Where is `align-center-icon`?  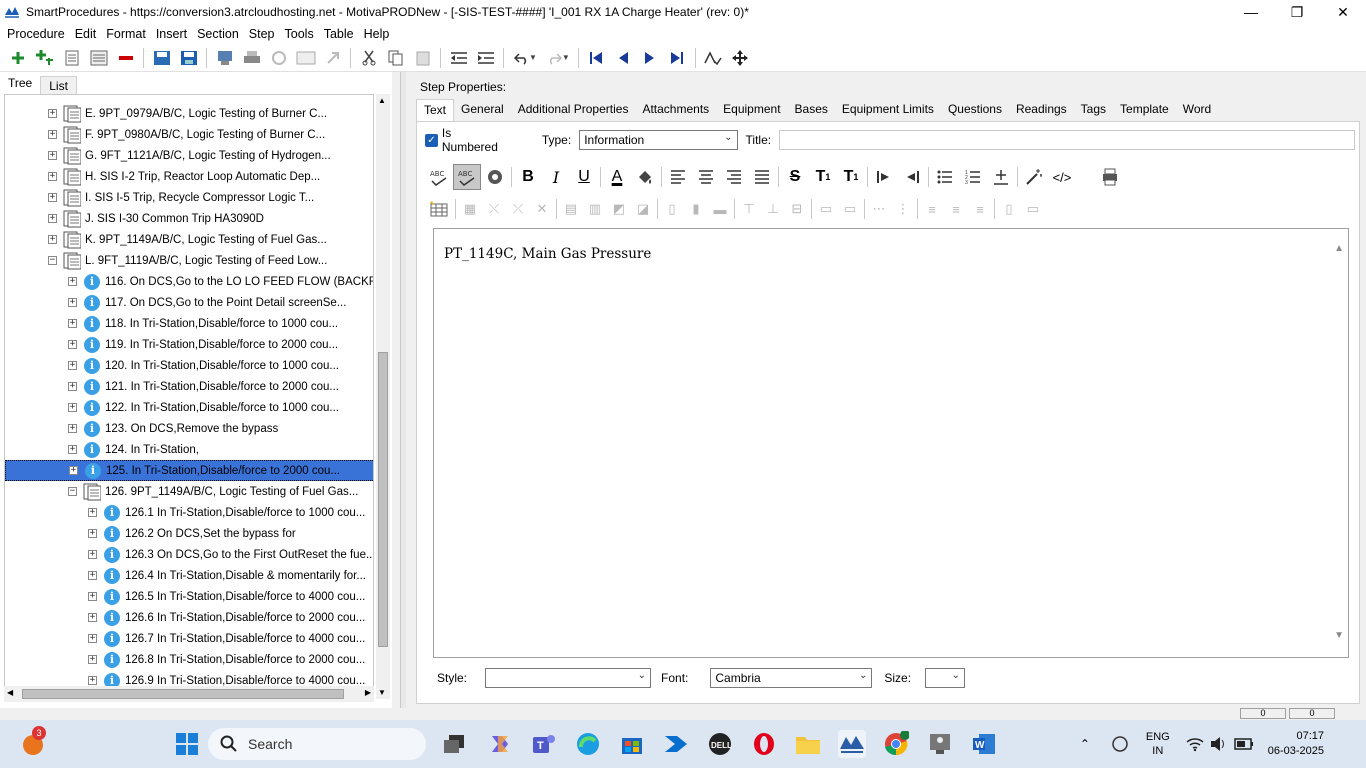
align-center-icon is located at coordinates (706, 177).